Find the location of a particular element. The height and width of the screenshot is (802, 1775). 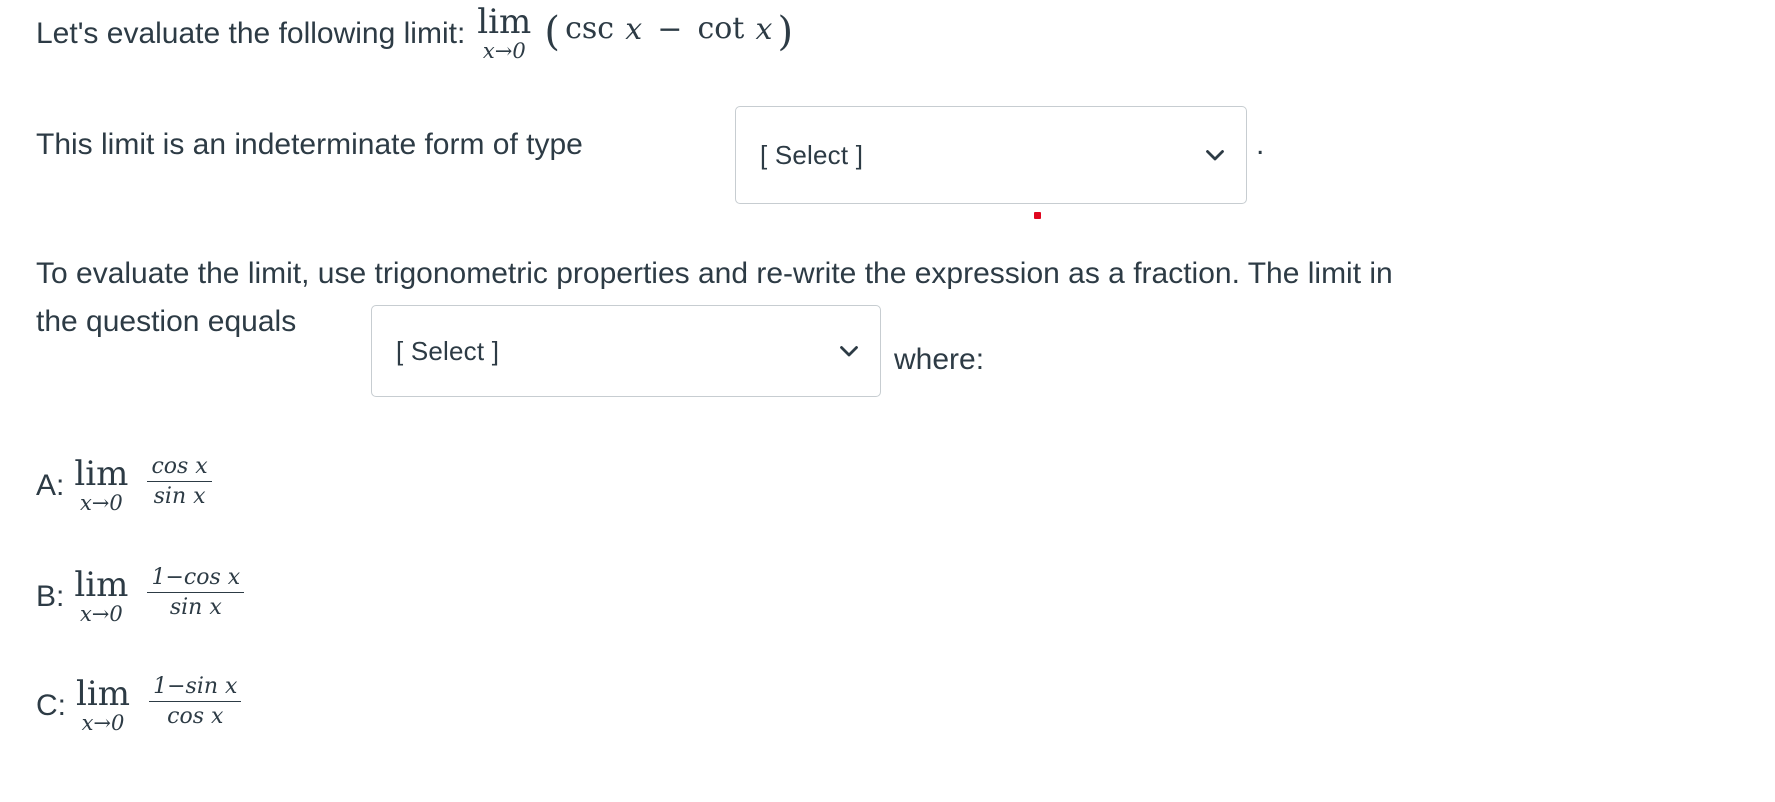

choice-a-numerator: cos x is located at coordinates (179, 467).